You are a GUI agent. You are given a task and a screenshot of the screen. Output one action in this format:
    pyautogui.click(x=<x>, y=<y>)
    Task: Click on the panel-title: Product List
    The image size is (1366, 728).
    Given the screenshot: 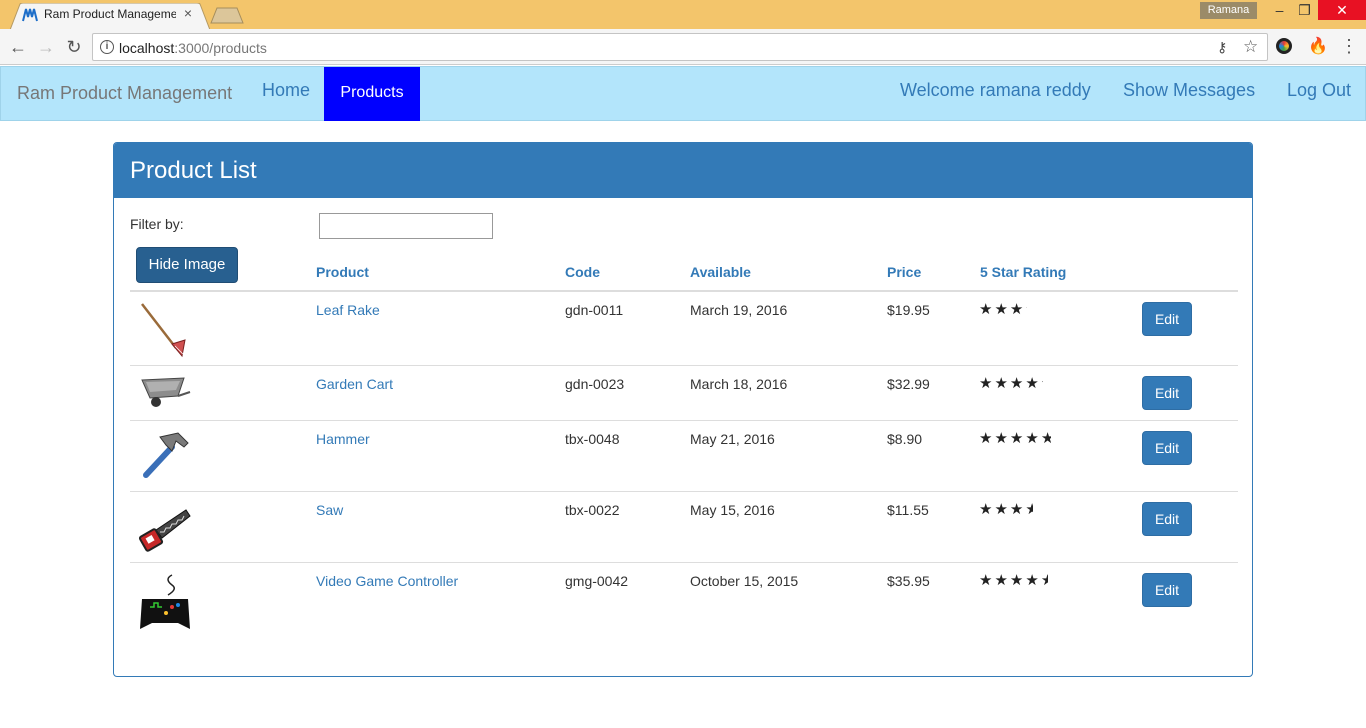 What is the action you would take?
    pyautogui.click(x=193, y=170)
    